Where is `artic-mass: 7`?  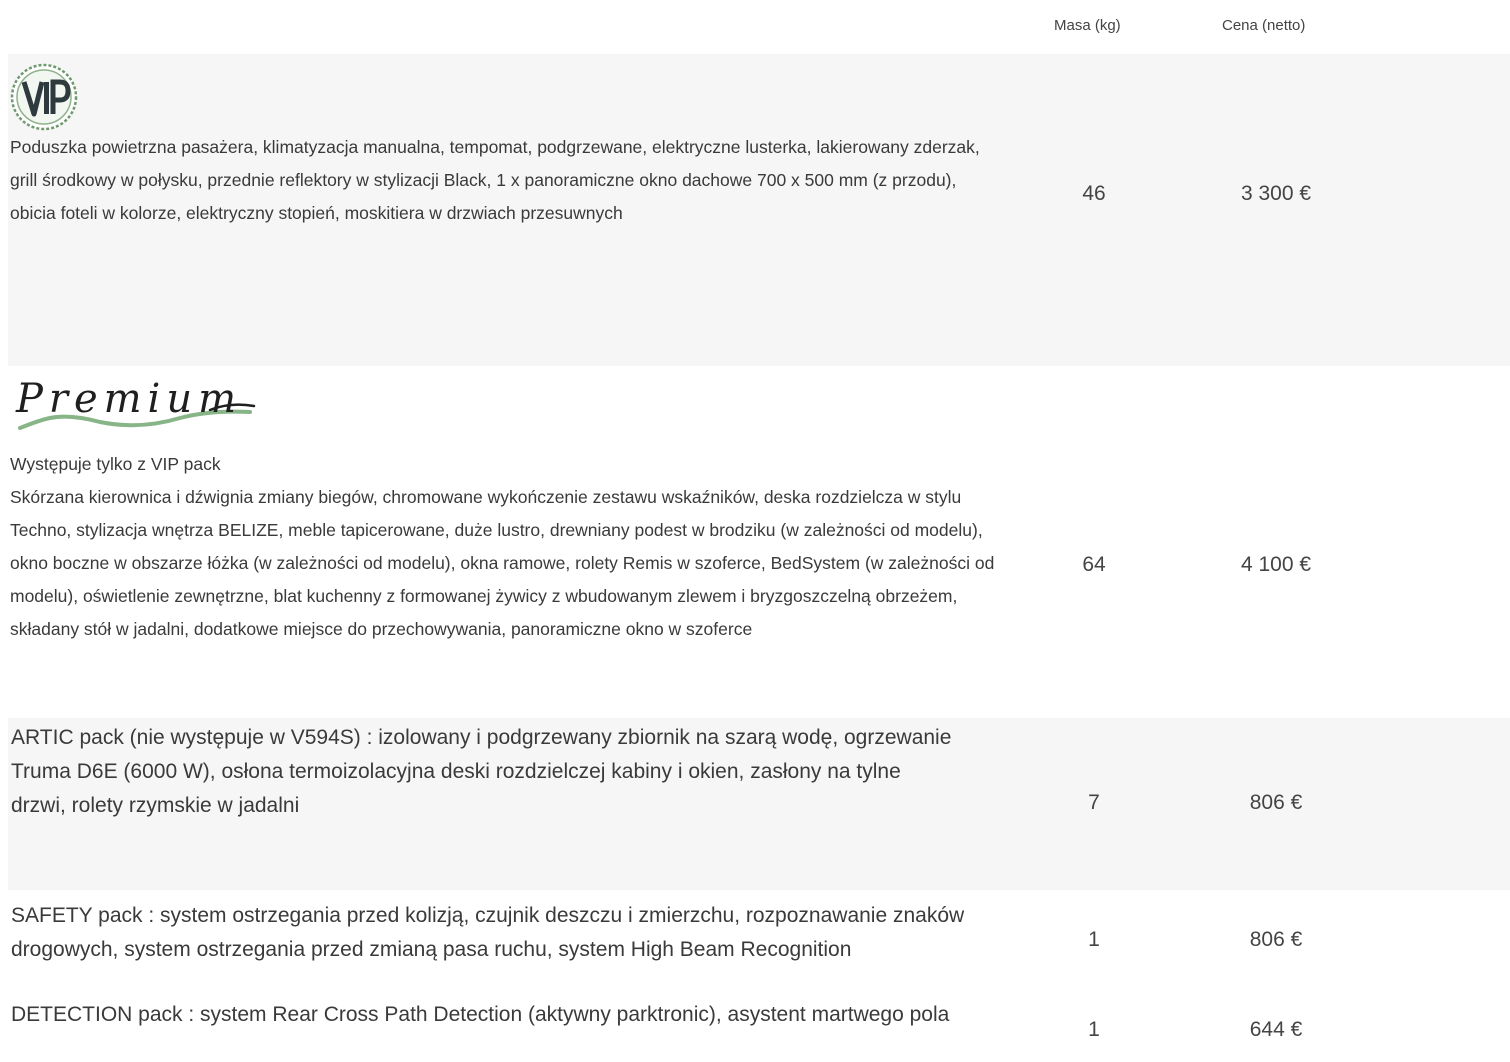 artic-mass: 7 is located at coordinates (1094, 802).